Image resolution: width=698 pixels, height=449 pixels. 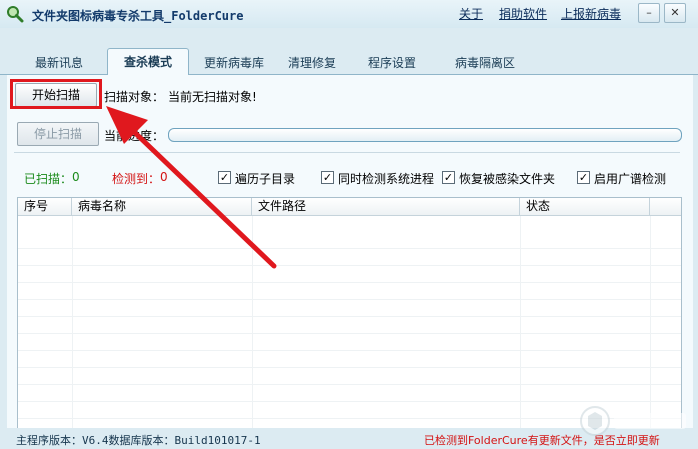 What do you see at coordinates (265, 179) in the screenshot?
I see `traverse-subdirs-label: 遍历子目录` at bounding box center [265, 179].